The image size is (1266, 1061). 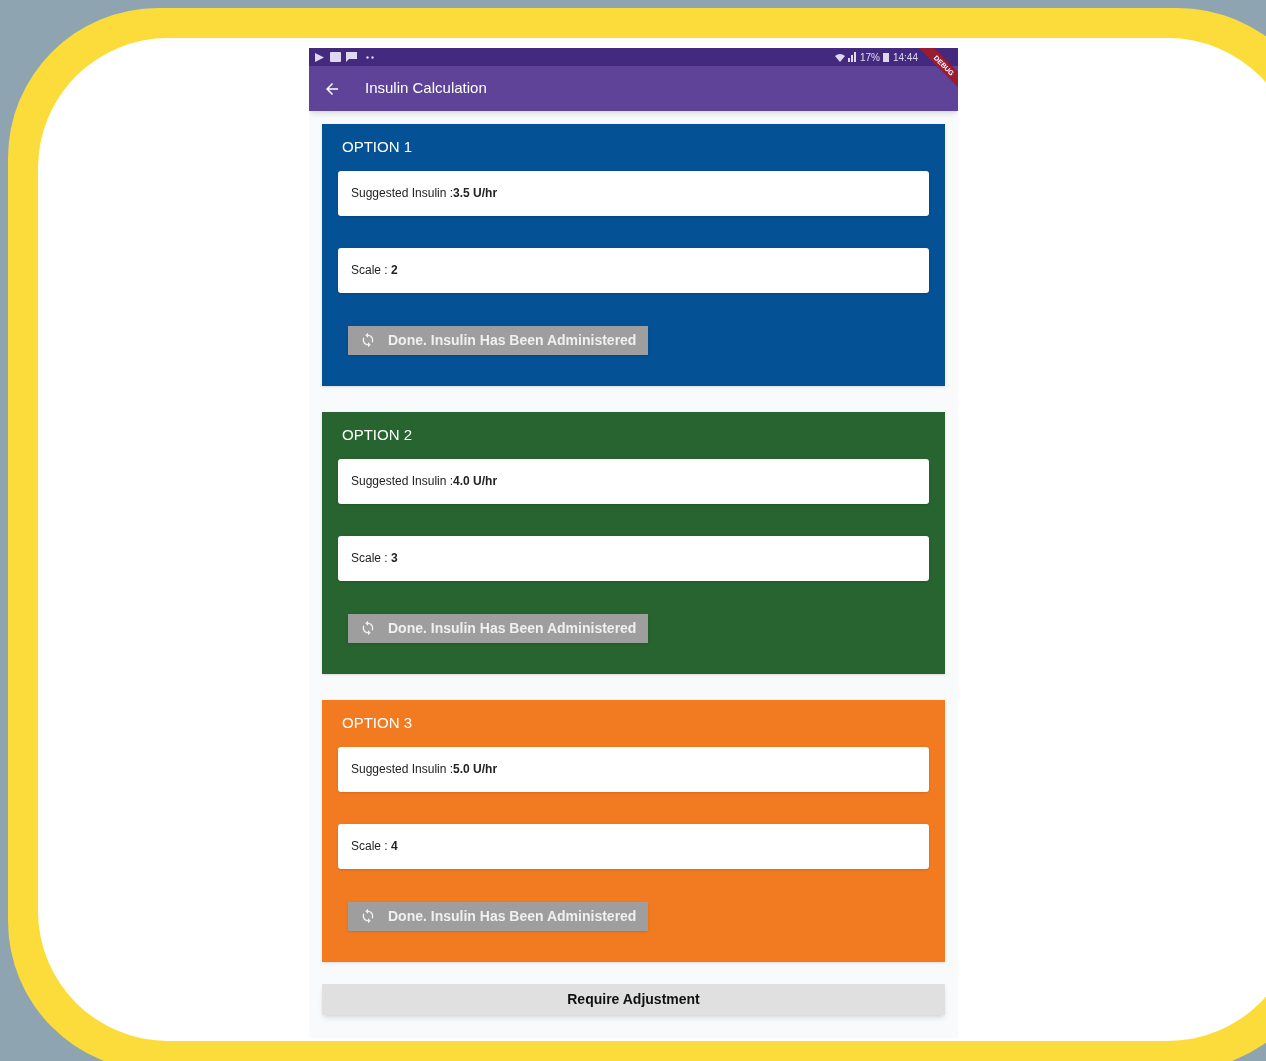 What do you see at coordinates (377, 435) in the screenshot?
I see `option-title: OPTION 2` at bounding box center [377, 435].